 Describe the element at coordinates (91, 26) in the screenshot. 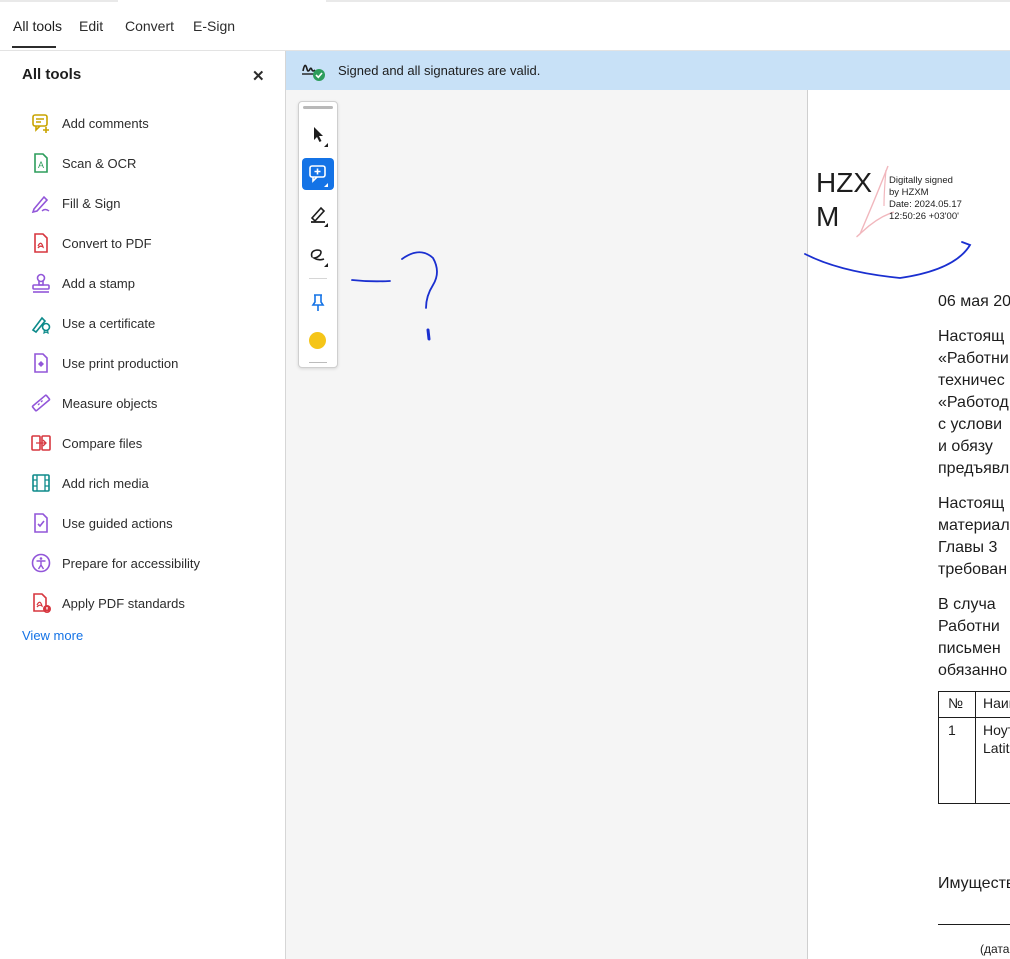

I see `tab-edit: Edit` at that location.